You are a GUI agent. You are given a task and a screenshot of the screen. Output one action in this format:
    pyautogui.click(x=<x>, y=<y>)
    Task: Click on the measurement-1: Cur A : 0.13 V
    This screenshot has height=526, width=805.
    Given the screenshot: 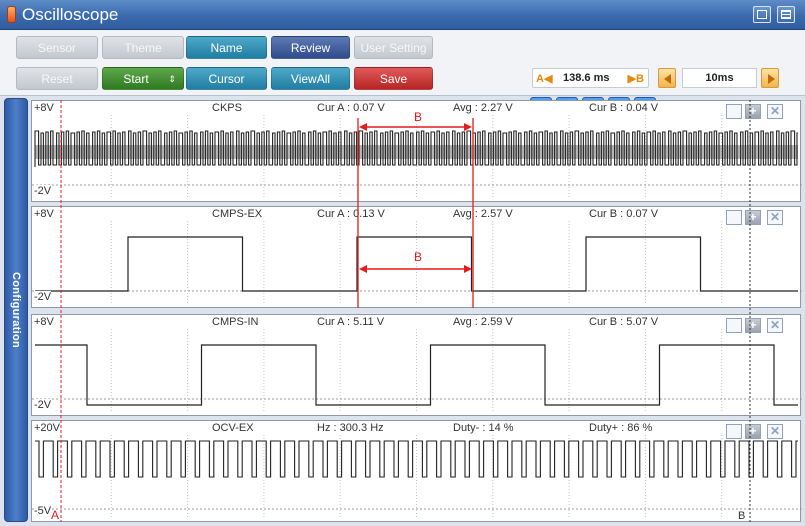 What is the action you would take?
    pyautogui.click(x=351, y=214)
    